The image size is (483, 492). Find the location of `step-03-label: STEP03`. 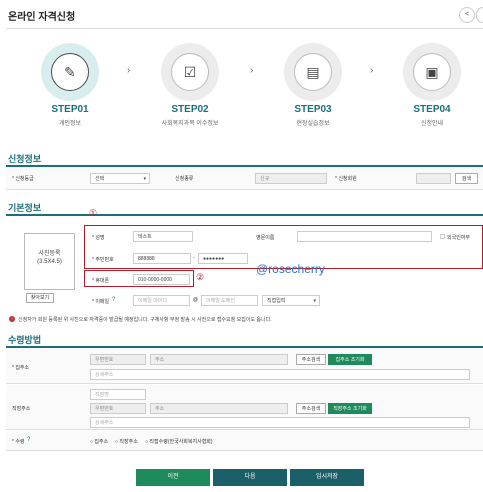

step-03-label: STEP03 is located at coordinates (313, 109).